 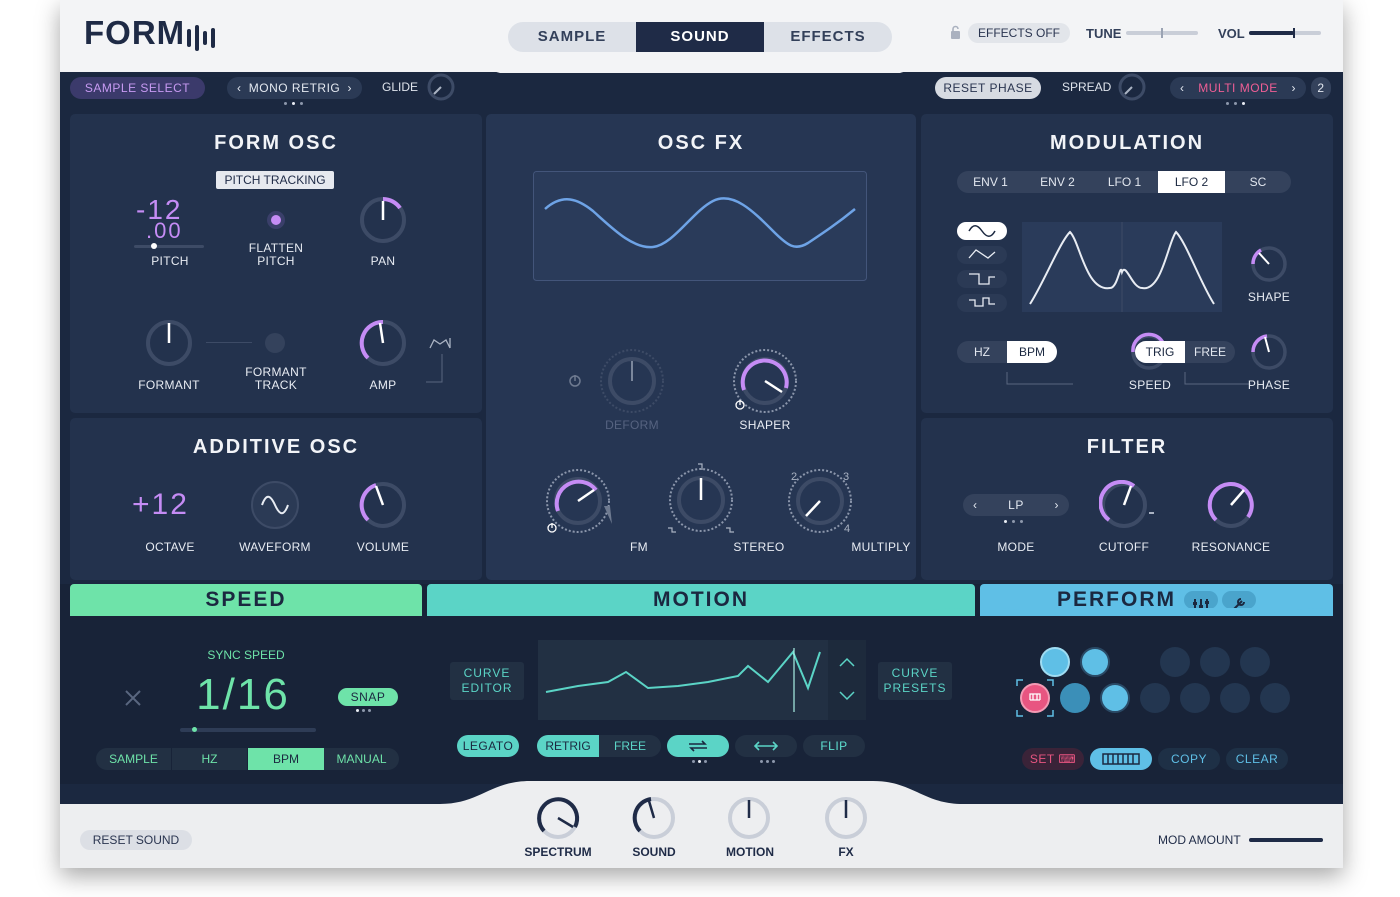 What do you see at coordinates (630, 746) in the screenshot?
I see `motion-free-option: FREE` at bounding box center [630, 746].